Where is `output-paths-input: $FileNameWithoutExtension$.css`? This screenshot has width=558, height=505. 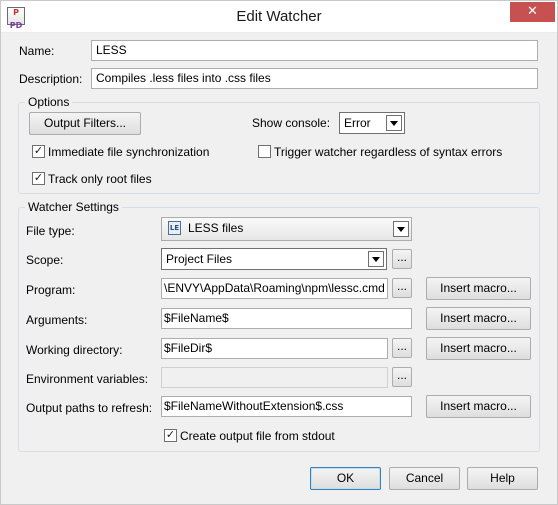
output-paths-input: $FileNameWithoutExtension$.css is located at coordinates (286, 406).